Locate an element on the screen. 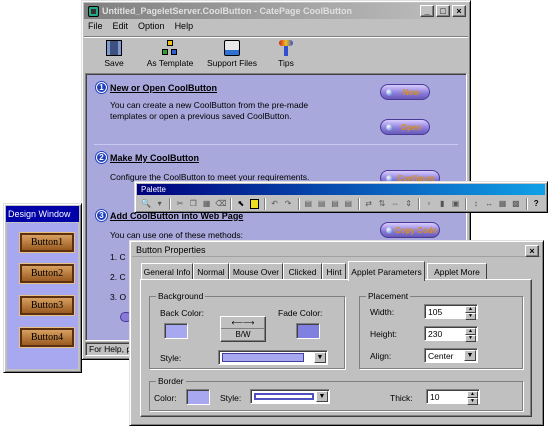 This screenshot has height=432, width=550. menu-option: Option is located at coordinates (151, 27).